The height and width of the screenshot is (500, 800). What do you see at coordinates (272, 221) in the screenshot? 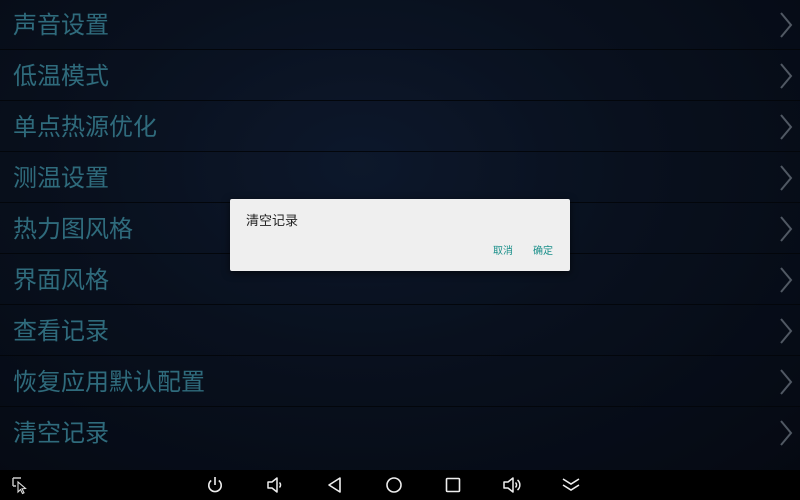
I see `dialog-message: 清空记录` at bounding box center [272, 221].